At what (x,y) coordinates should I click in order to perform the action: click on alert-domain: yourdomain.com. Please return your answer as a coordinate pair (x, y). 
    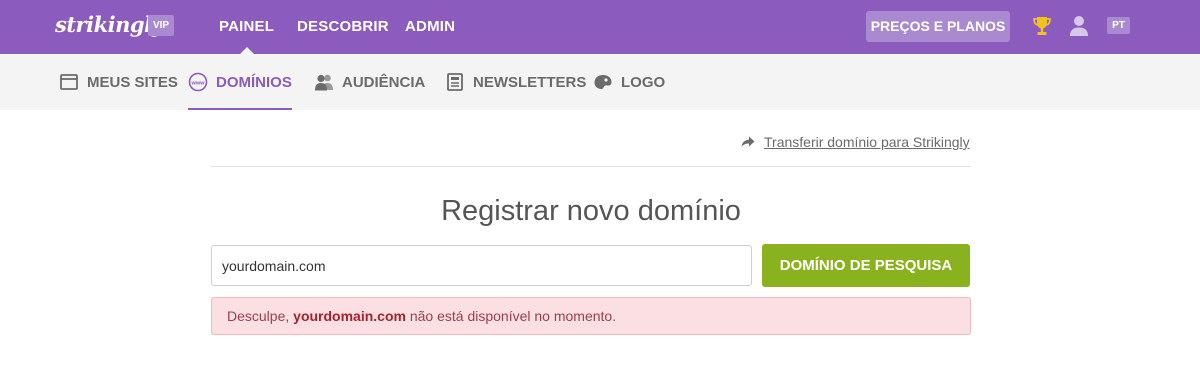
    Looking at the image, I should click on (349, 316).